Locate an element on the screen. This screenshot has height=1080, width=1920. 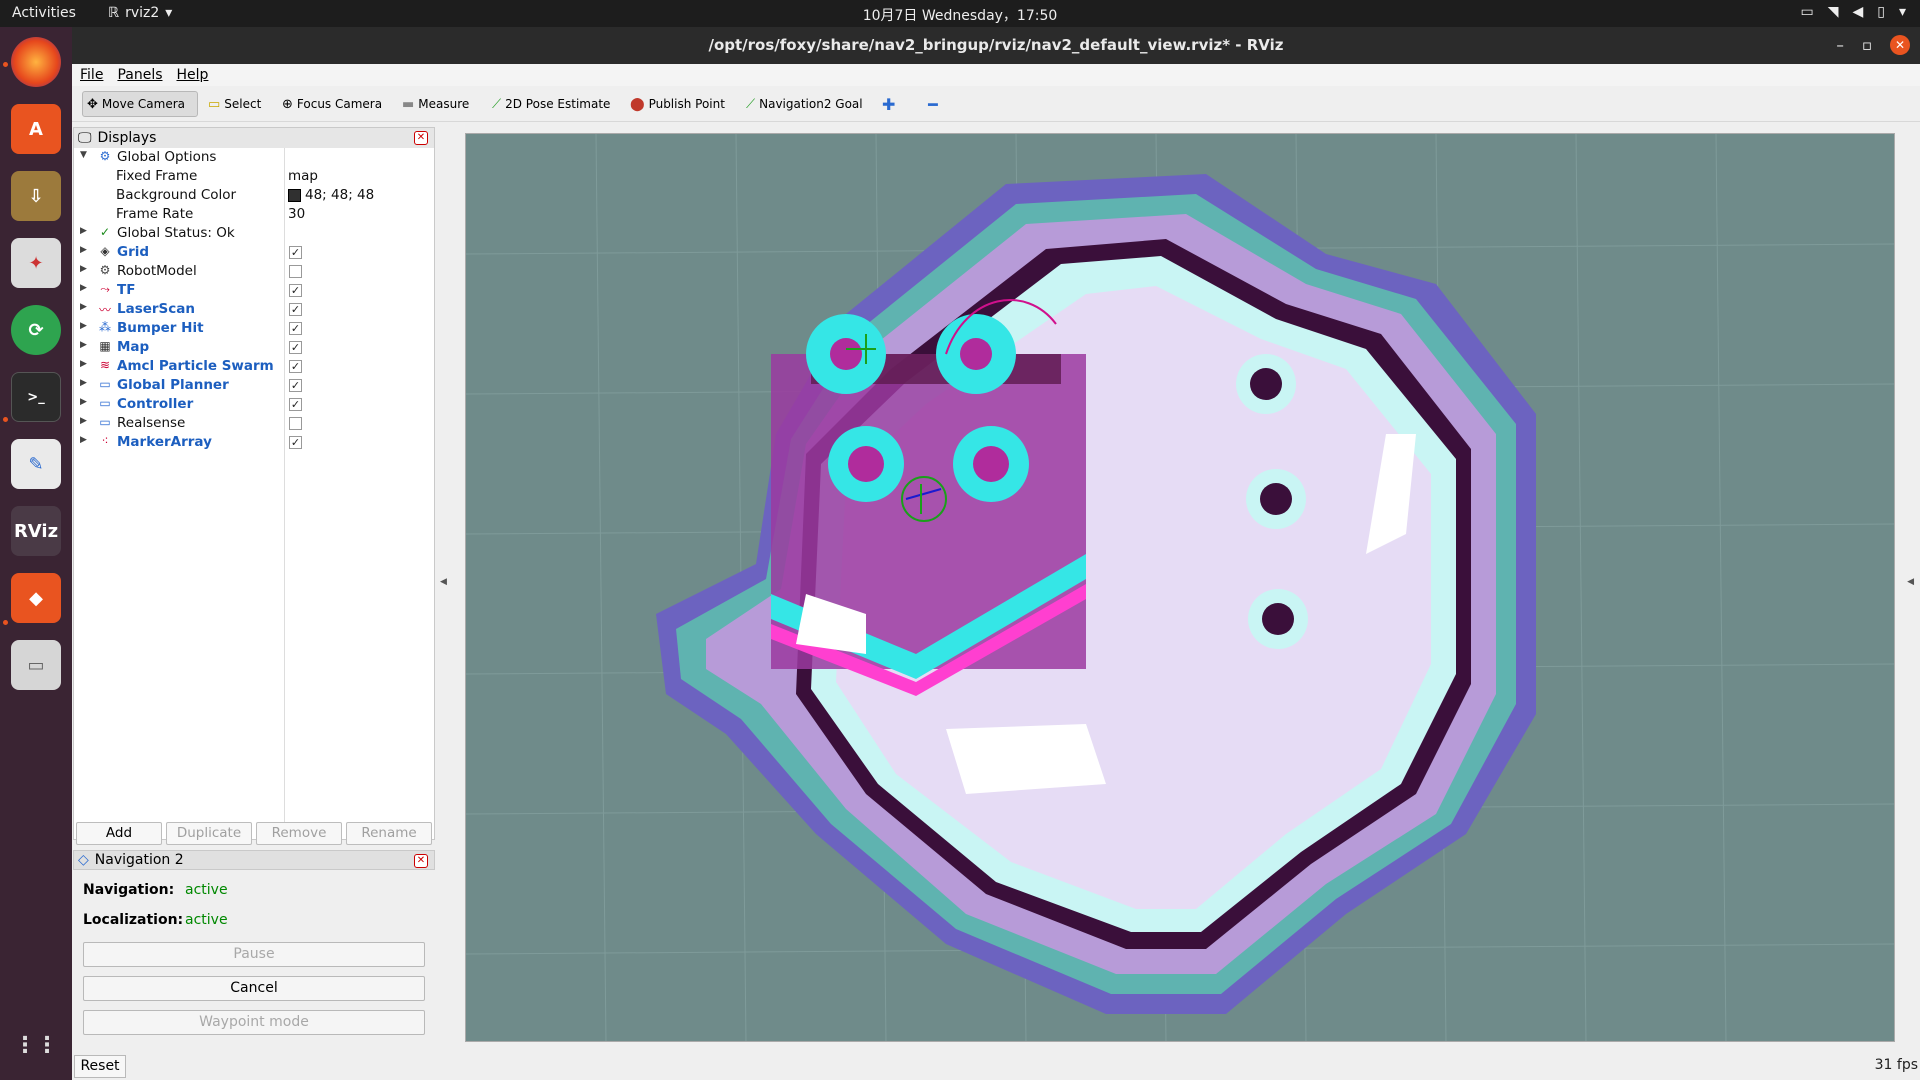
select-icon: ▭ is located at coordinates (214, 104).